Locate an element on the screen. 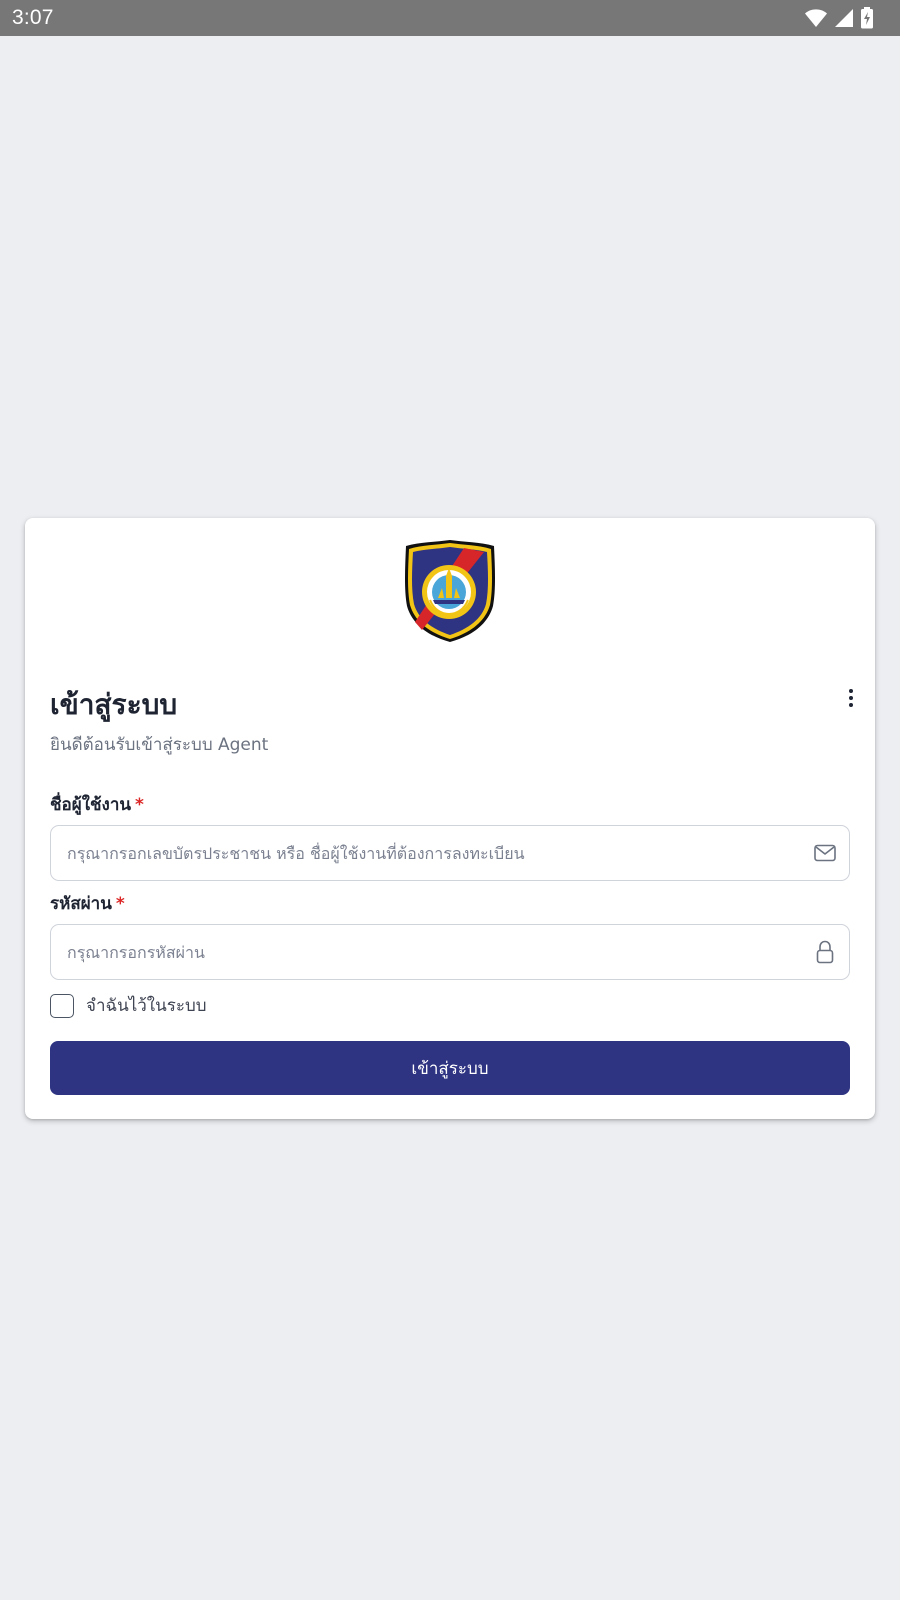  status-time: 3:07 is located at coordinates (33, 17).